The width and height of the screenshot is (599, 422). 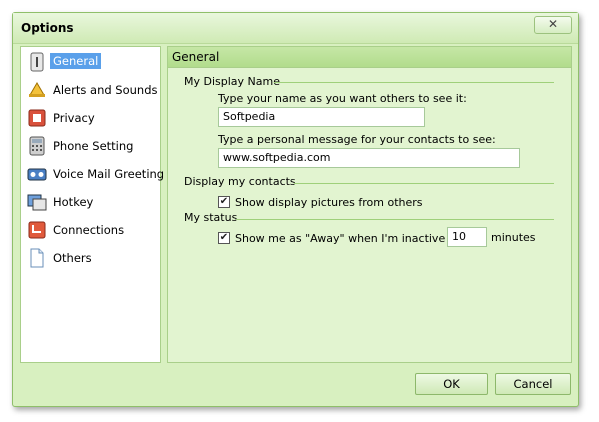 I want to click on title-bar: Options ✕, so click(x=295, y=28).